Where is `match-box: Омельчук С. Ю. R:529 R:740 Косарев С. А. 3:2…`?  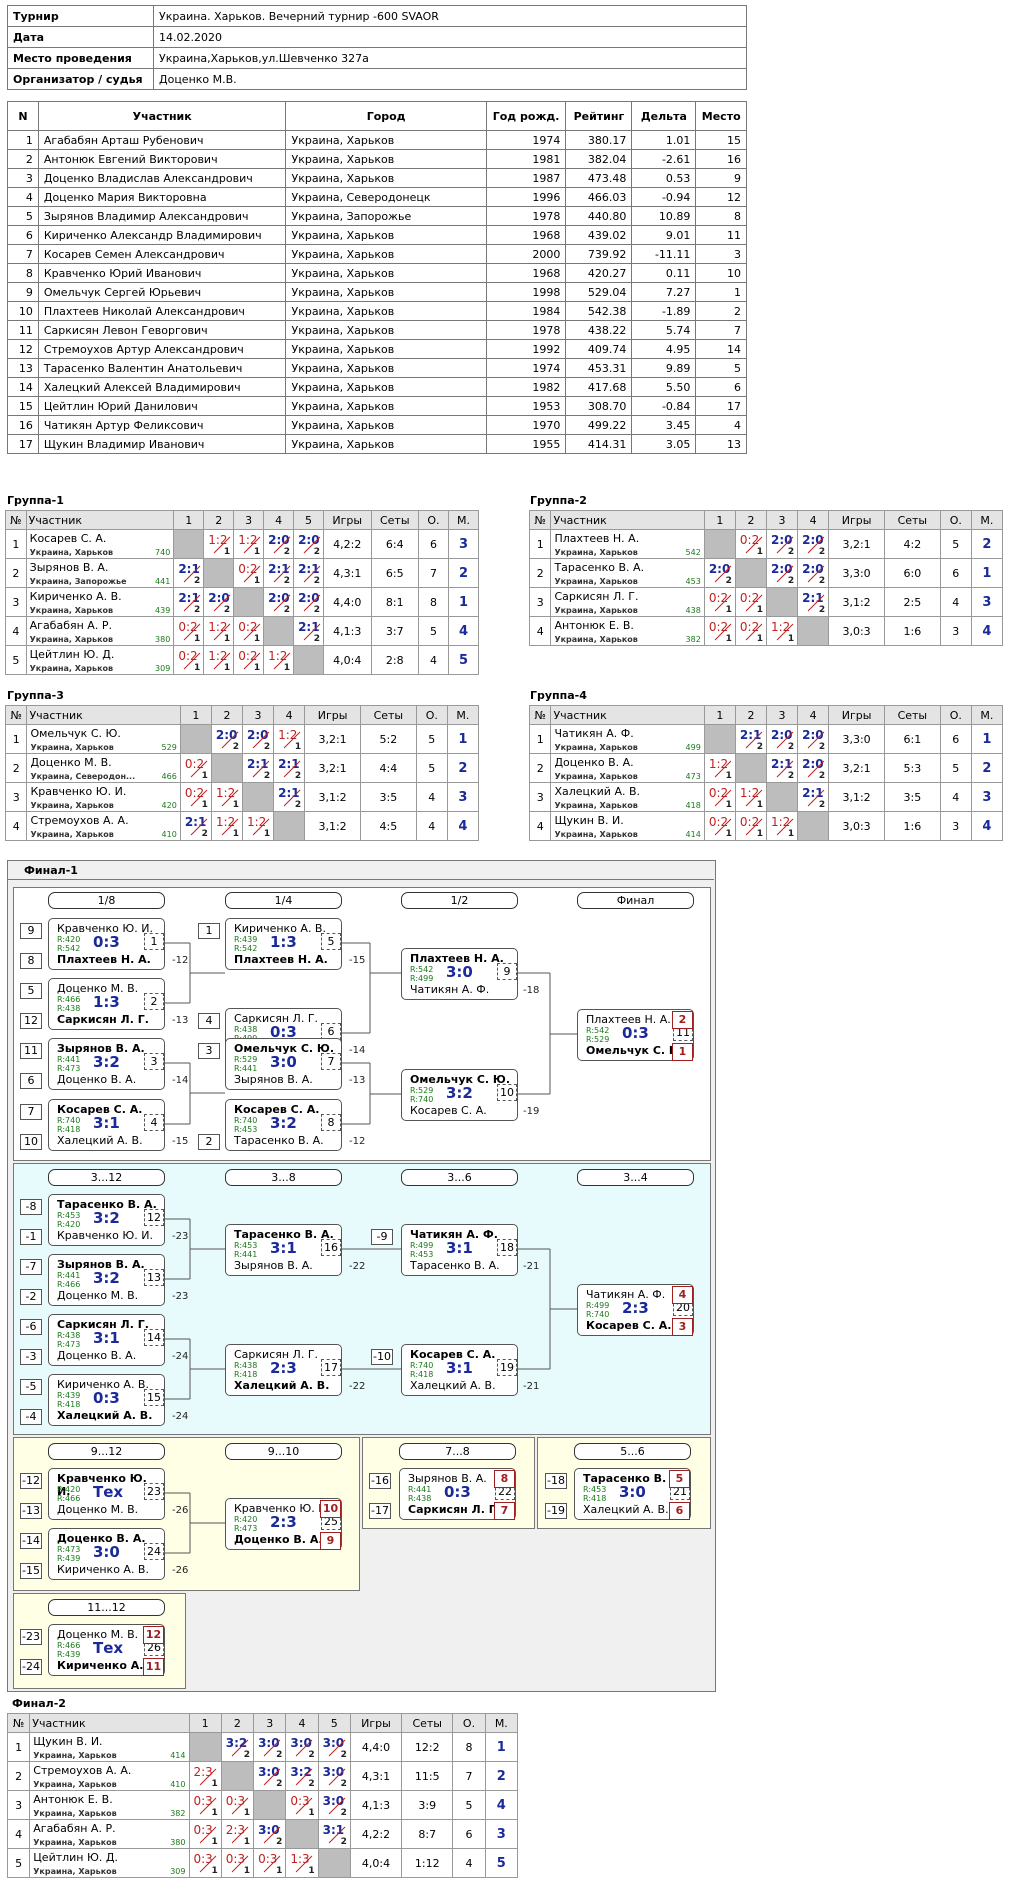 match-box: Омельчук С. Ю. R:529 R:740 Косарев С. А. 3:2… is located at coordinates (459, 1095).